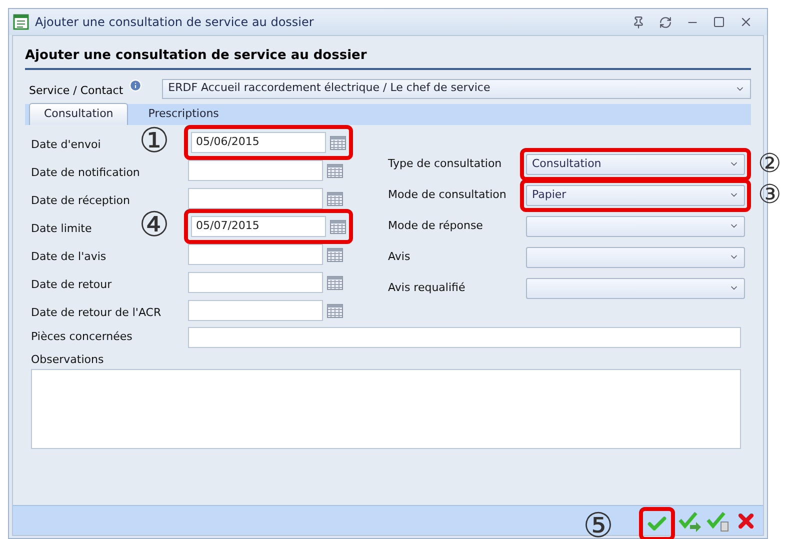 The image size is (792, 539). Describe the element at coordinates (719, 22) in the screenshot. I see `maximize-icon` at that location.